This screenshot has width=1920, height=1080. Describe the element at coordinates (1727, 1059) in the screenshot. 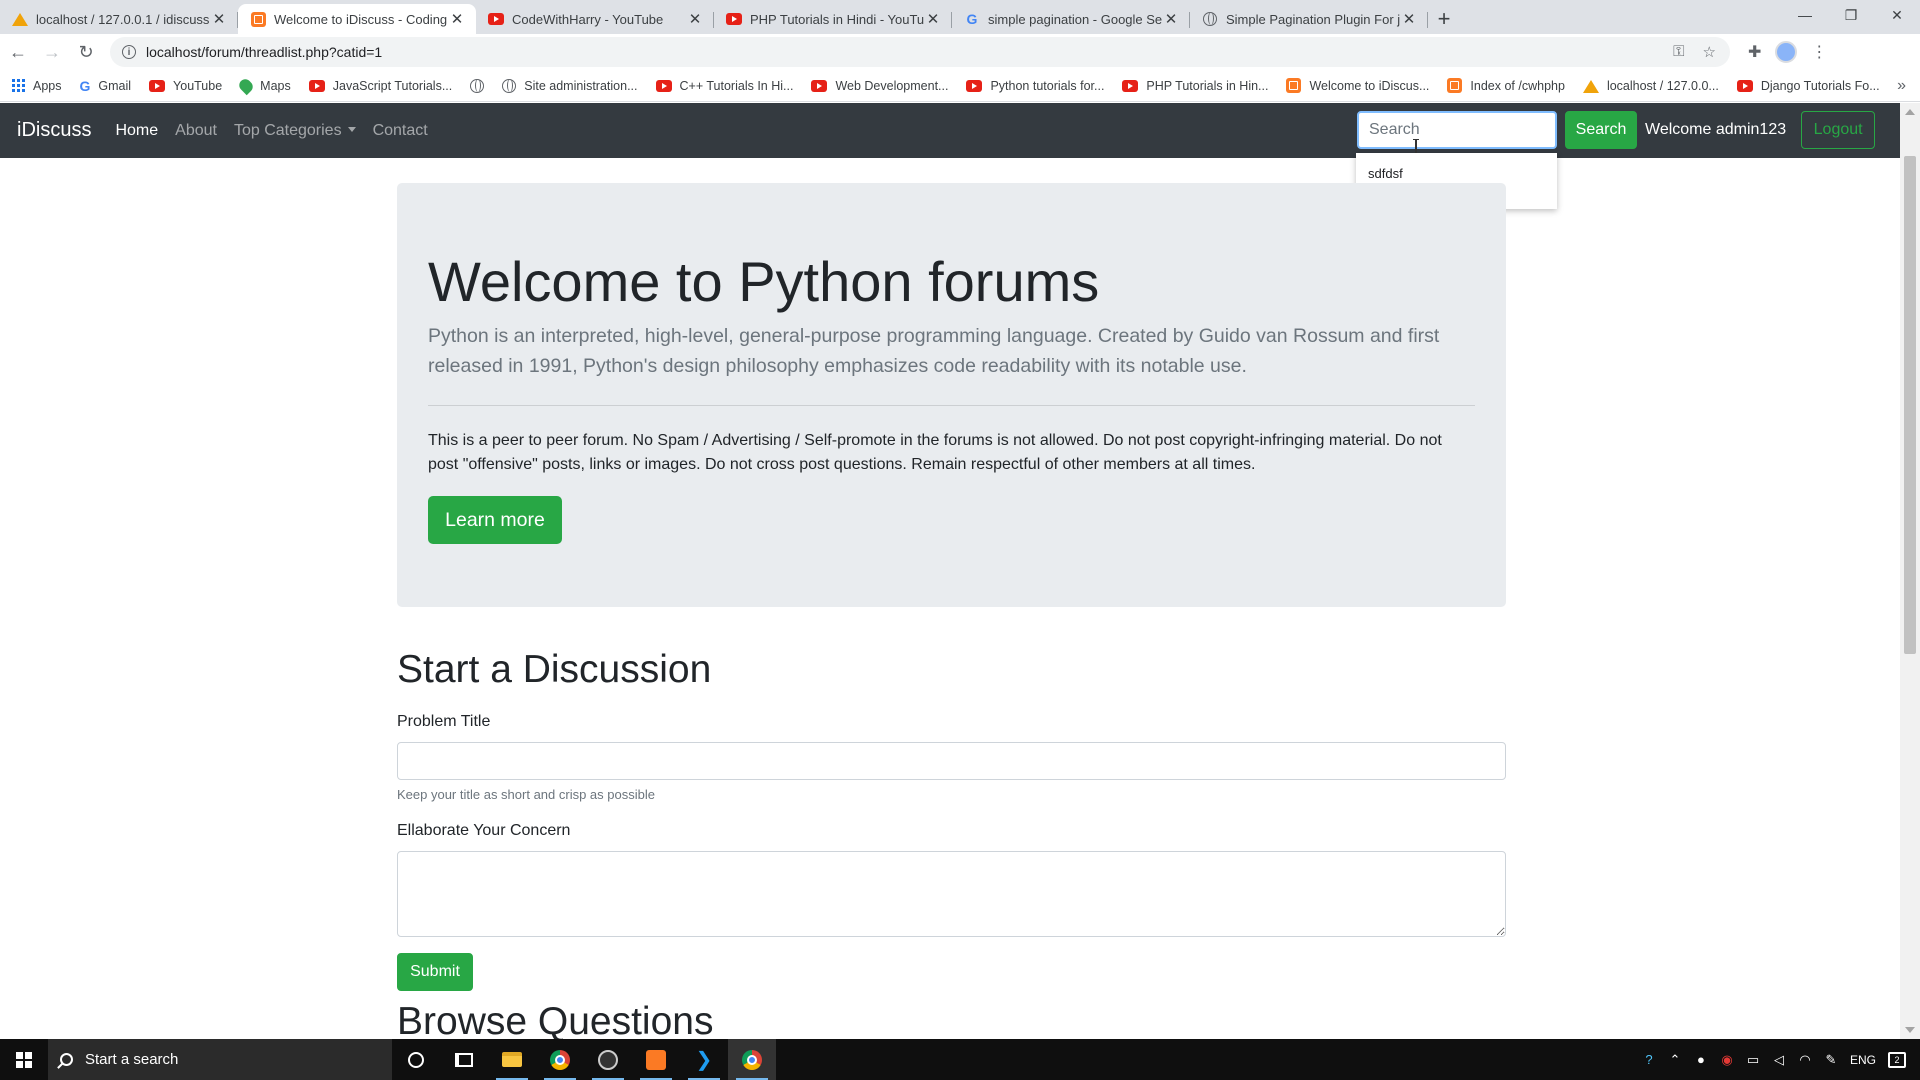

I see `record-icon: ◉` at that location.